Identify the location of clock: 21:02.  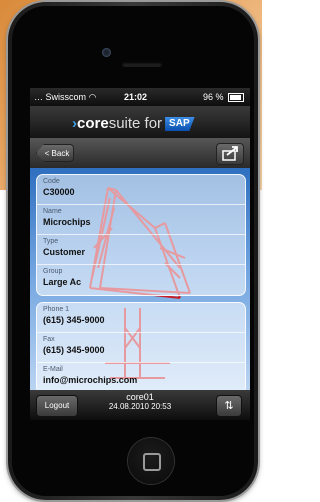
(136, 97).